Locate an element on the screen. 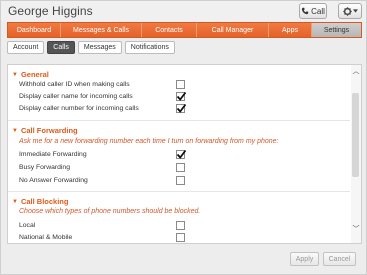 This screenshot has width=367, height=275. nav-apps: Apps is located at coordinates (290, 30).